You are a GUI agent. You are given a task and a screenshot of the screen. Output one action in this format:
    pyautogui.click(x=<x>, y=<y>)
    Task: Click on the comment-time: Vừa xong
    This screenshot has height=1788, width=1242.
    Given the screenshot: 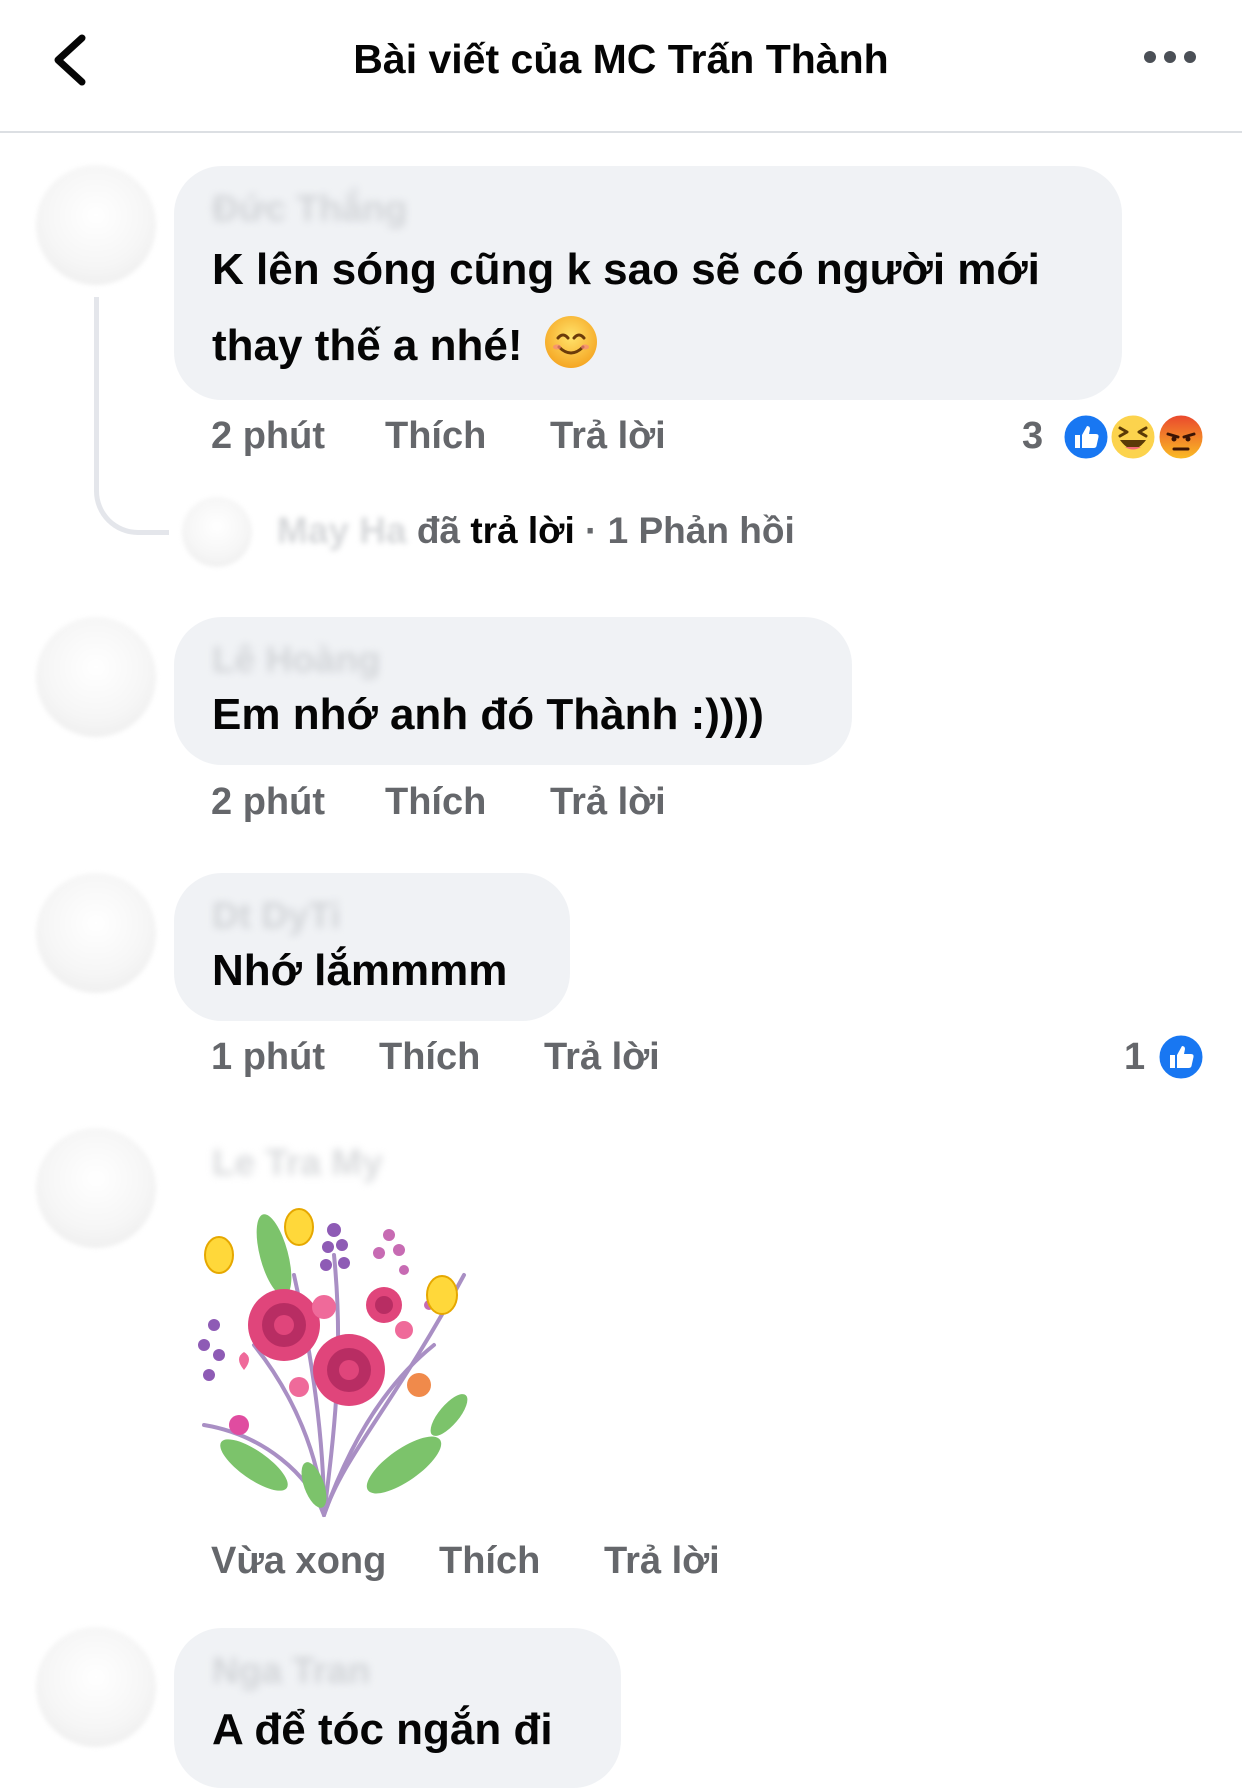 What is the action you would take?
    pyautogui.click(x=299, y=1561)
    